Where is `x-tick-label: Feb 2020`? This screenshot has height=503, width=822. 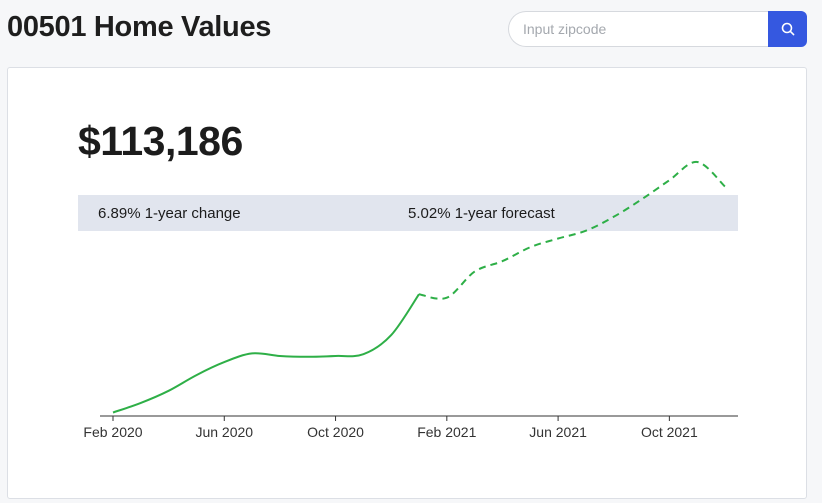 x-tick-label: Feb 2020 is located at coordinates (112, 432).